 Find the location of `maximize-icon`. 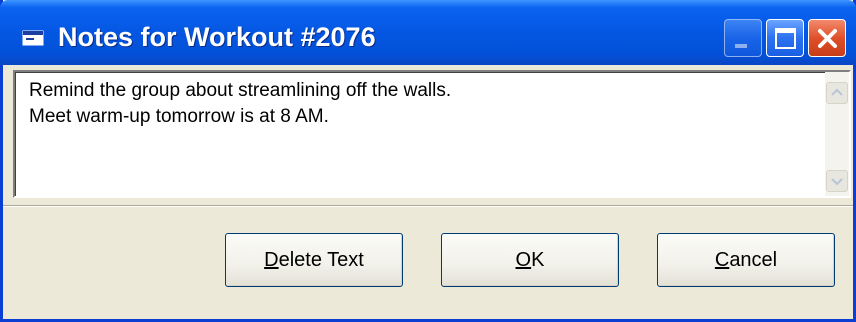

maximize-icon is located at coordinates (785, 38).